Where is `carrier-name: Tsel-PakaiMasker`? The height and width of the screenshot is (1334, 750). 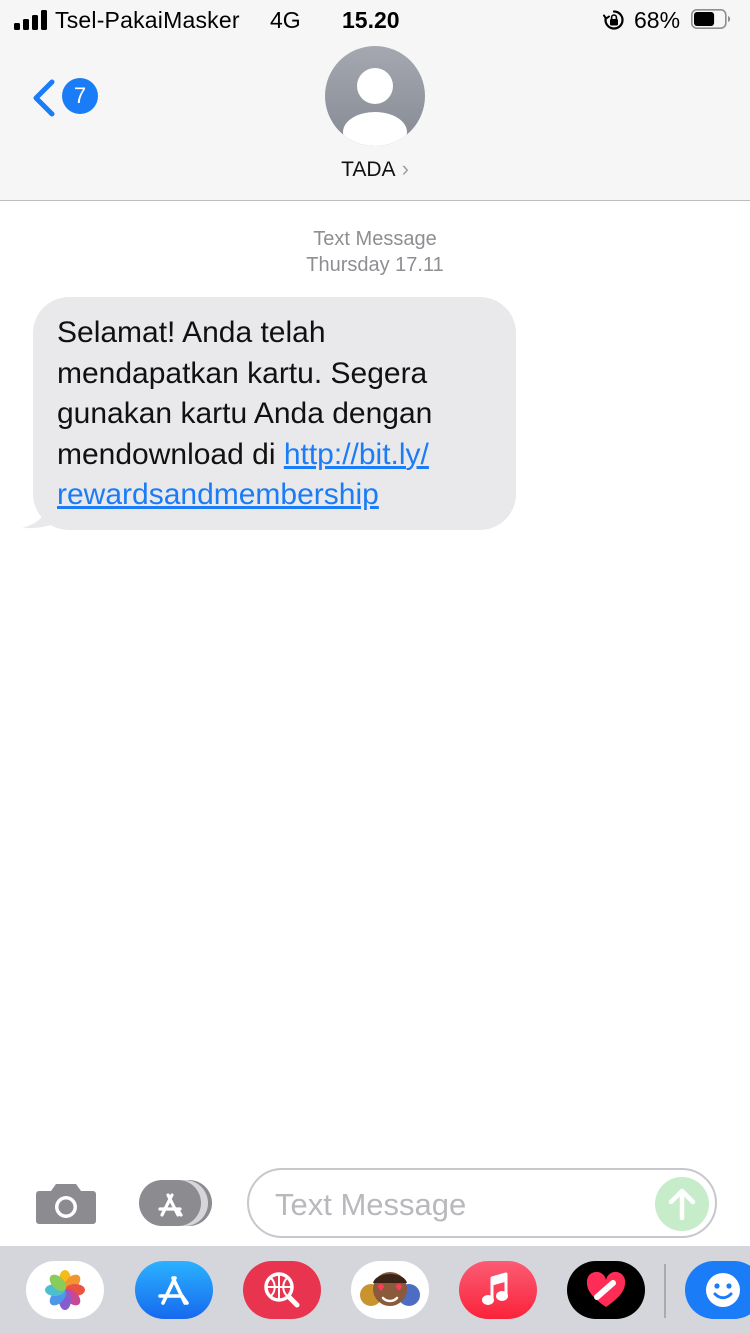 carrier-name: Tsel-PakaiMasker is located at coordinates (147, 20).